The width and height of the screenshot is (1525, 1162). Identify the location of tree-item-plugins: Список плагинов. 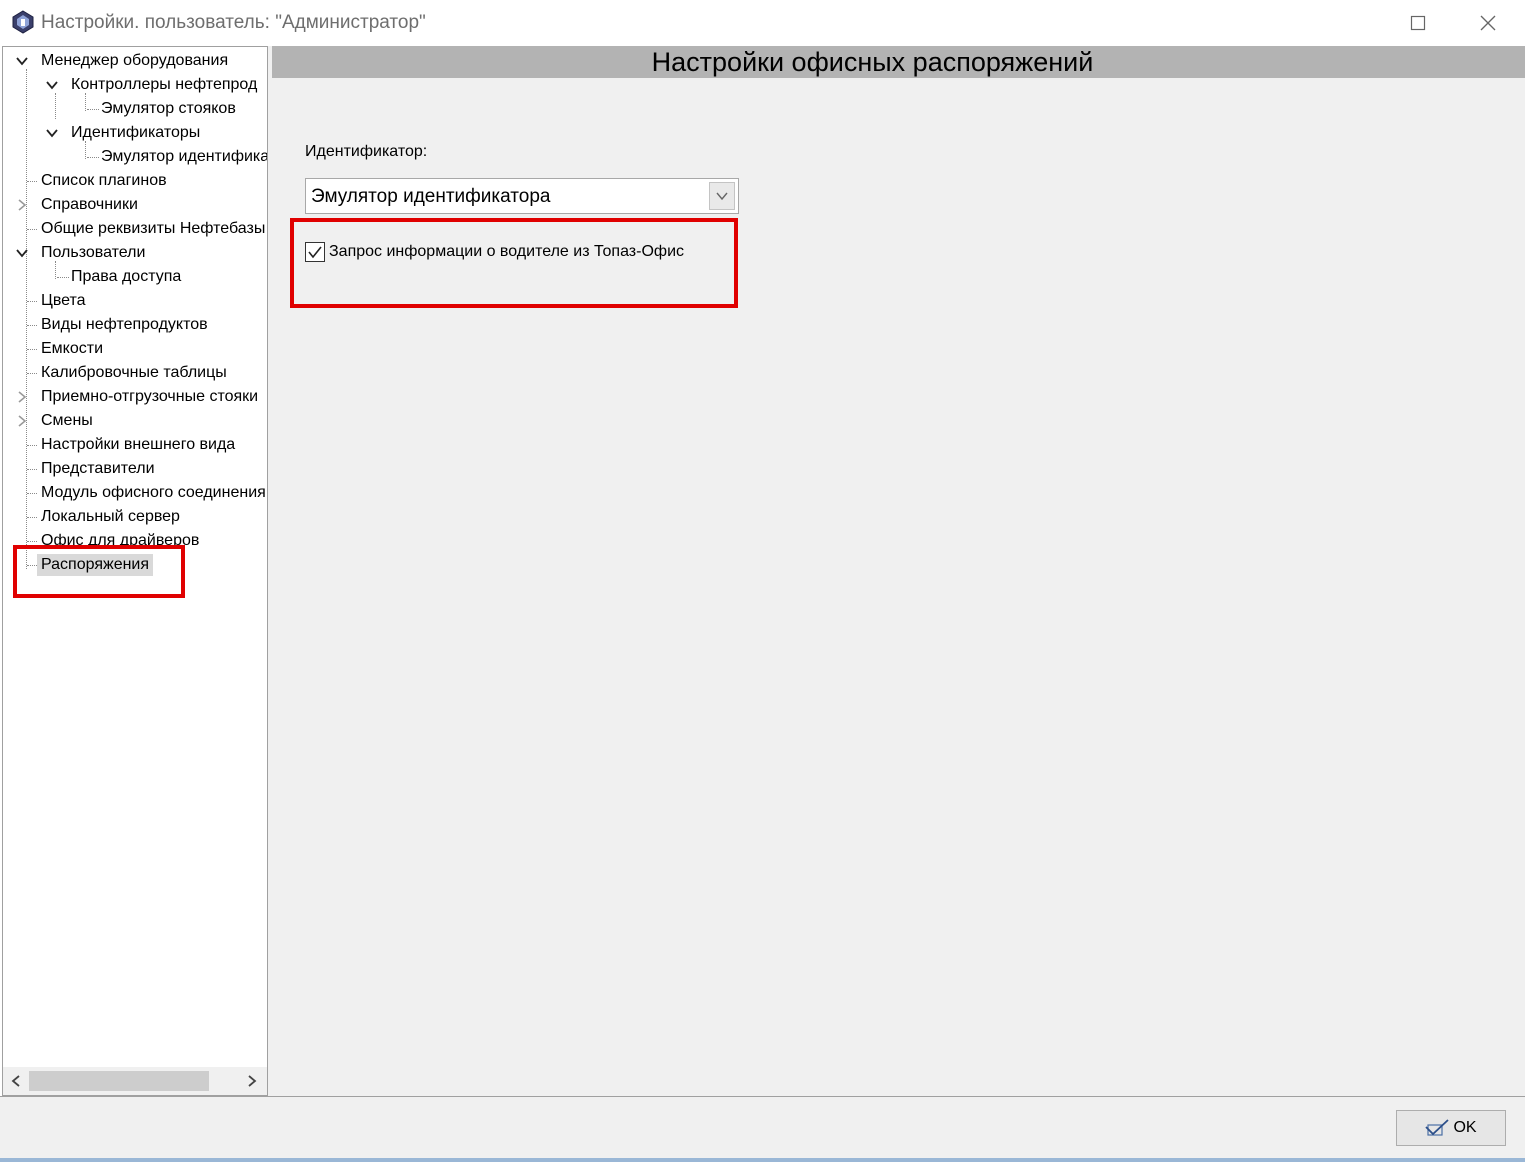
(104, 181).